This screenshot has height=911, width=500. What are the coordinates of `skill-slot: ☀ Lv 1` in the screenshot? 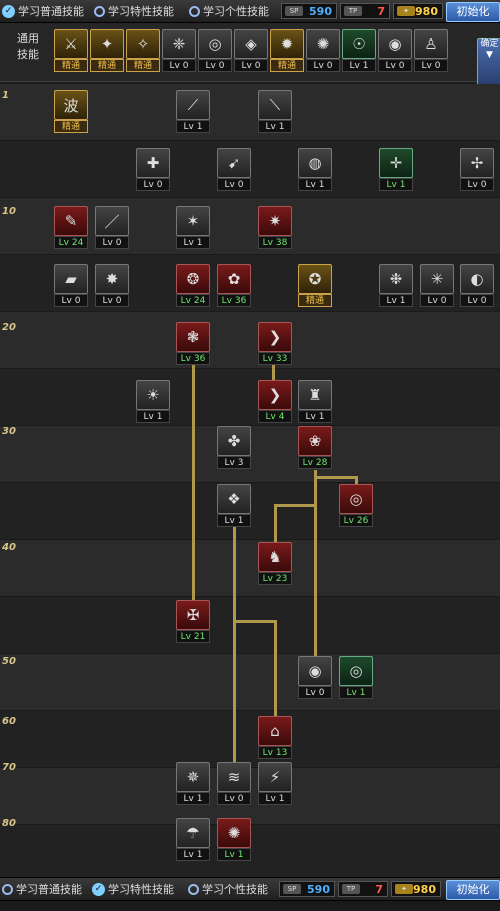 It's located at (153, 402).